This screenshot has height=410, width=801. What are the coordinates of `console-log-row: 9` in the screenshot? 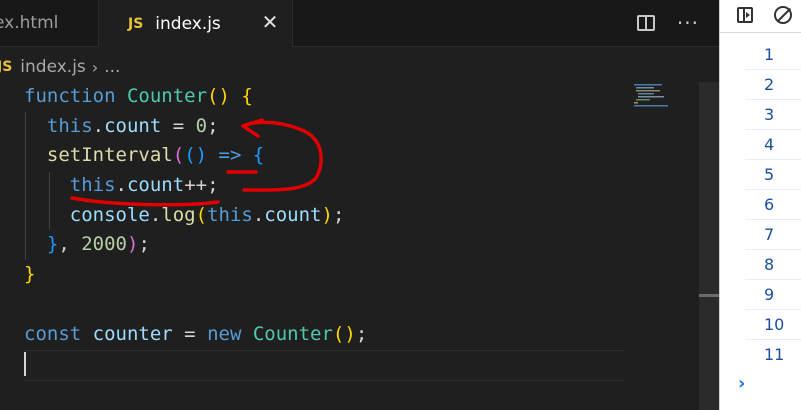 It's located at (773, 295).